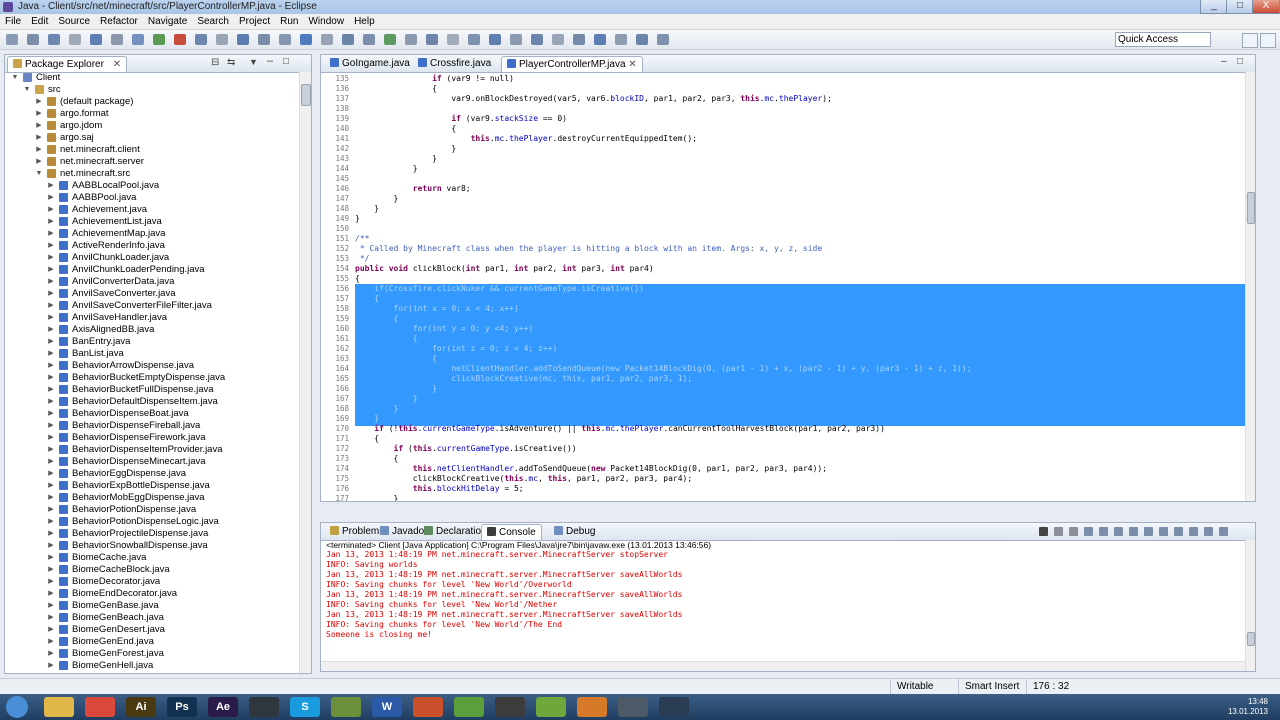 The width and height of the screenshot is (1280, 720). I want to click on tree-item: ▼ net.minecraft.src, so click(152, 174).